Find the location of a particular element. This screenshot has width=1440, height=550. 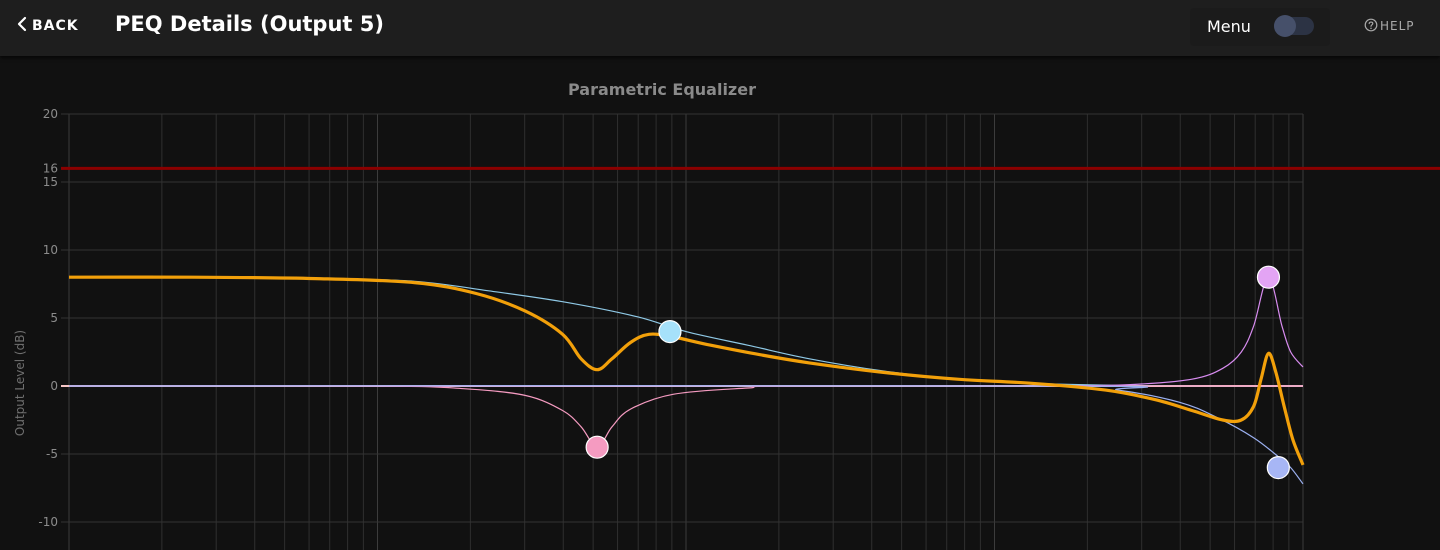

back-label: BACK is located at coordinates (55, 26).